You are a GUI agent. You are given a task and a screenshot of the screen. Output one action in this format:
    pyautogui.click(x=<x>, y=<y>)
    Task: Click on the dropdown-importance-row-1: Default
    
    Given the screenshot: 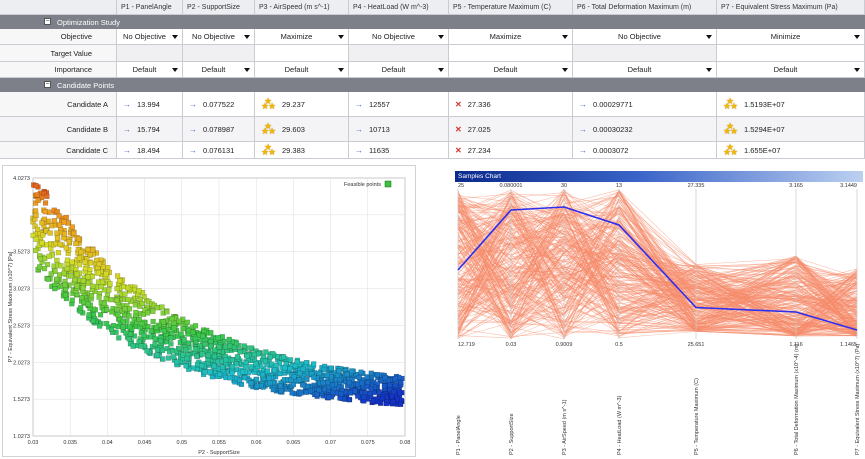 What is the action you would take?
    pyautogui.click(x=150, y=70)
    